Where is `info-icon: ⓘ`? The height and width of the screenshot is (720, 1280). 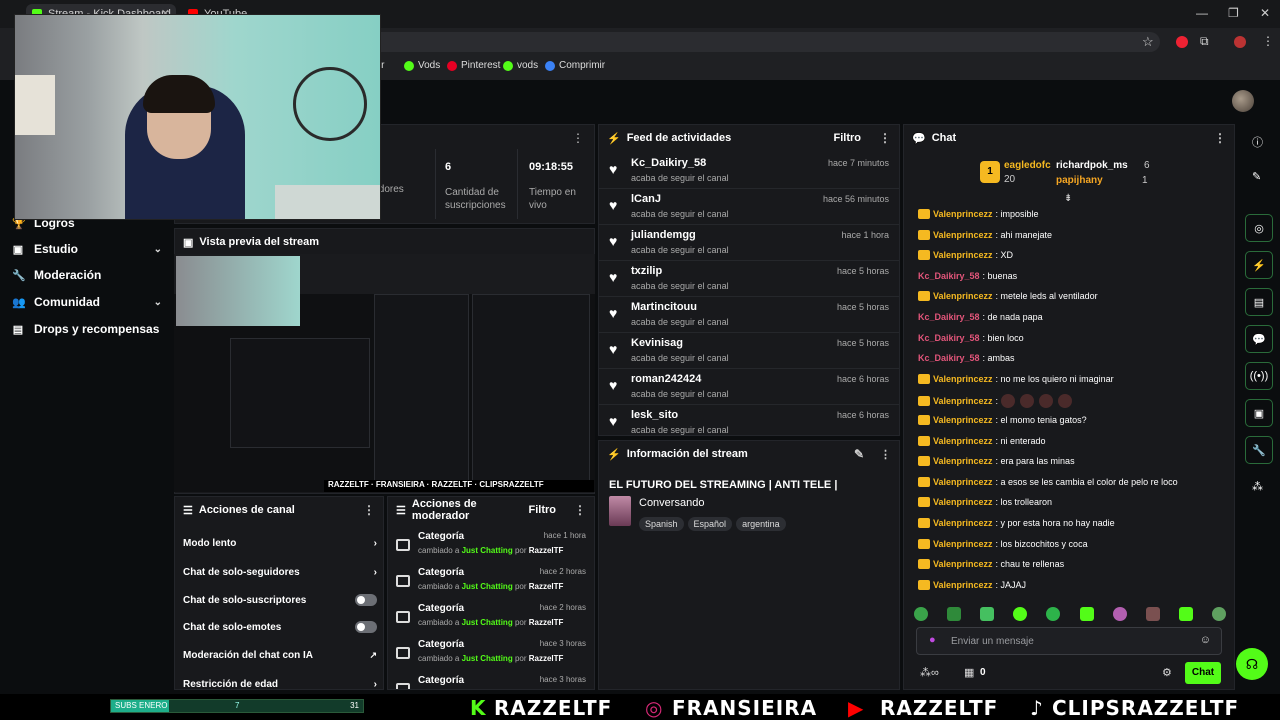 info-icon: ⓘ is located at coordinates (1257, 142).